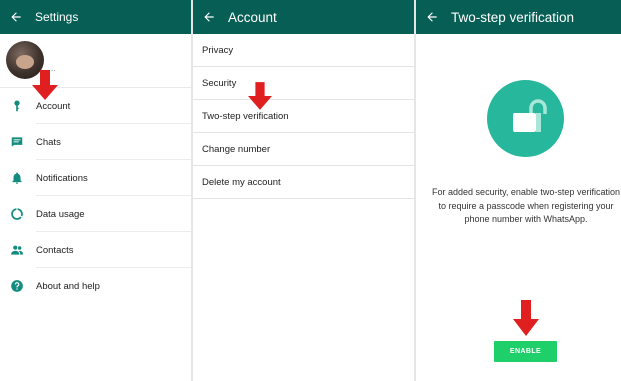 The image size is (621, 381). I want to click on account-item-label: Change number, so click(236, 149).